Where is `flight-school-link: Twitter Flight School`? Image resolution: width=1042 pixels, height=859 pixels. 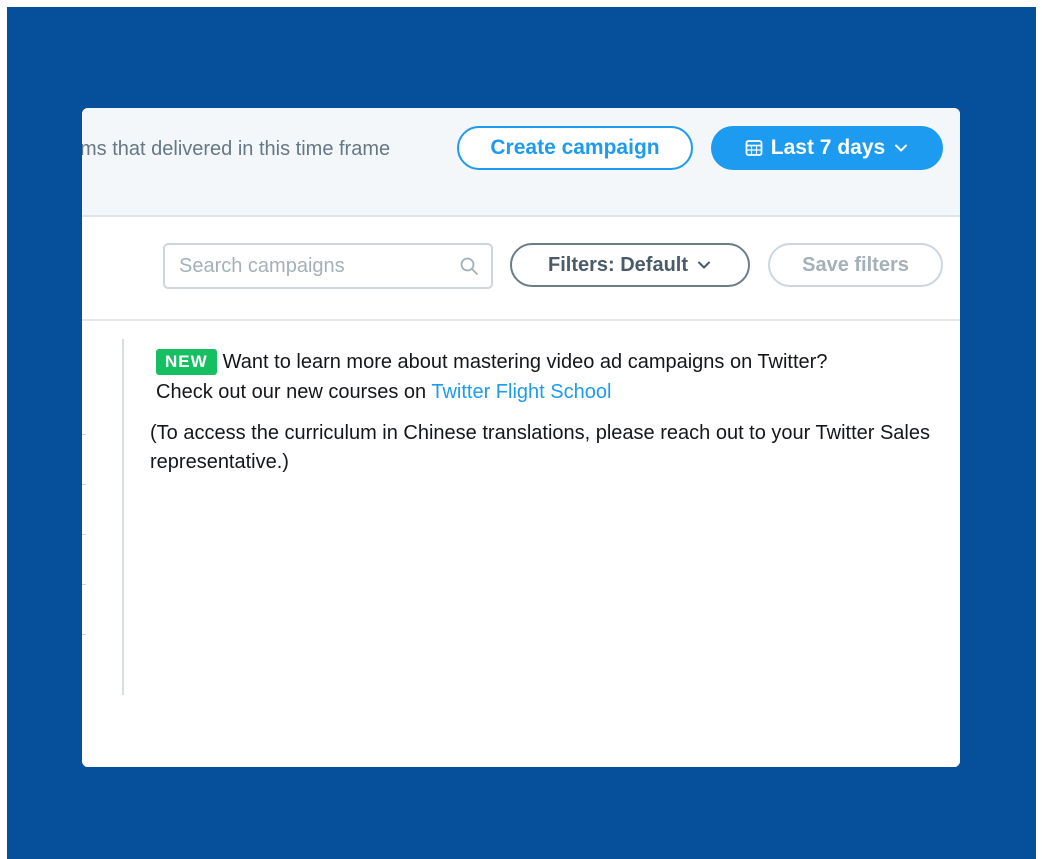 flight-school-link: Twitter Flight School is located at coordinates (521, 392).